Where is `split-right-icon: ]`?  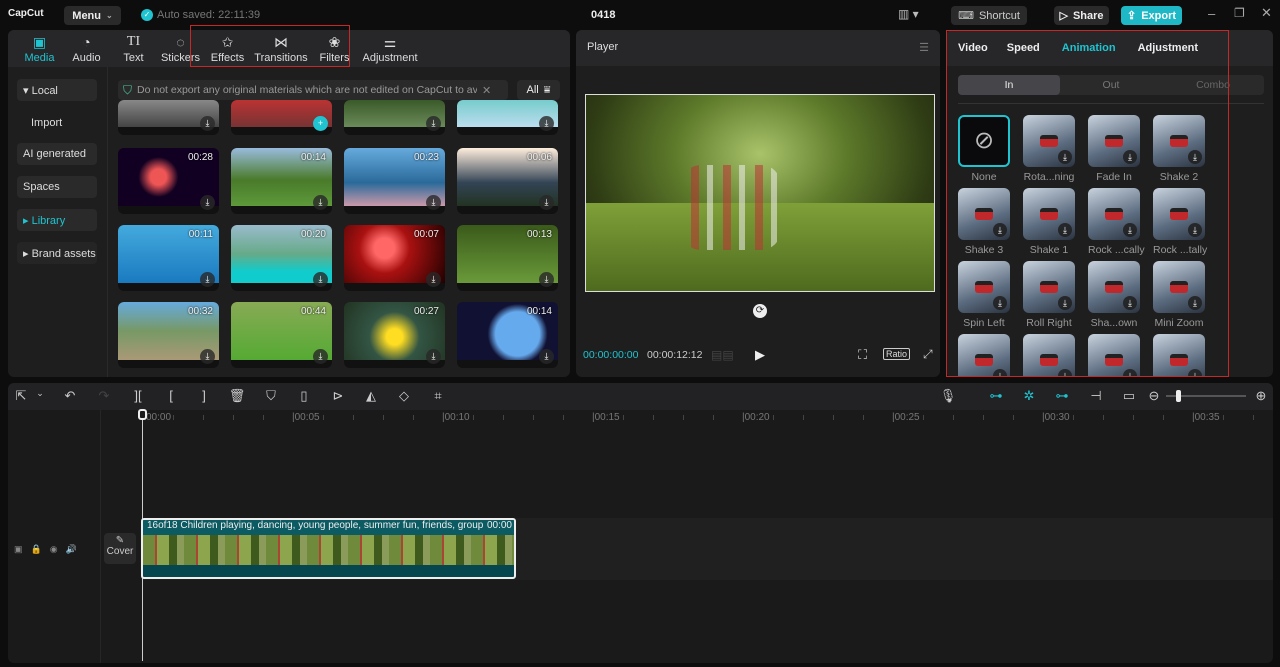
split-right-icon: ] is located at coordinates (204, 395).